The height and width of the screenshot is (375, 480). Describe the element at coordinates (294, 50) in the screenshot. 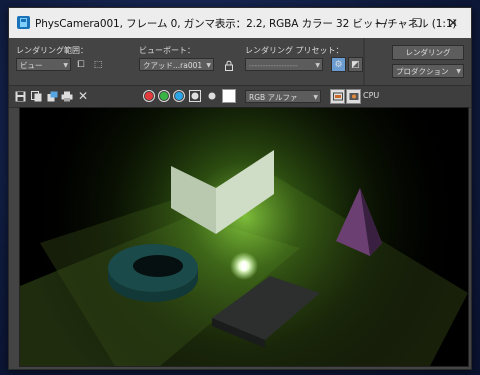

I see `preset-label: レンダリング プリセット：` at that location.